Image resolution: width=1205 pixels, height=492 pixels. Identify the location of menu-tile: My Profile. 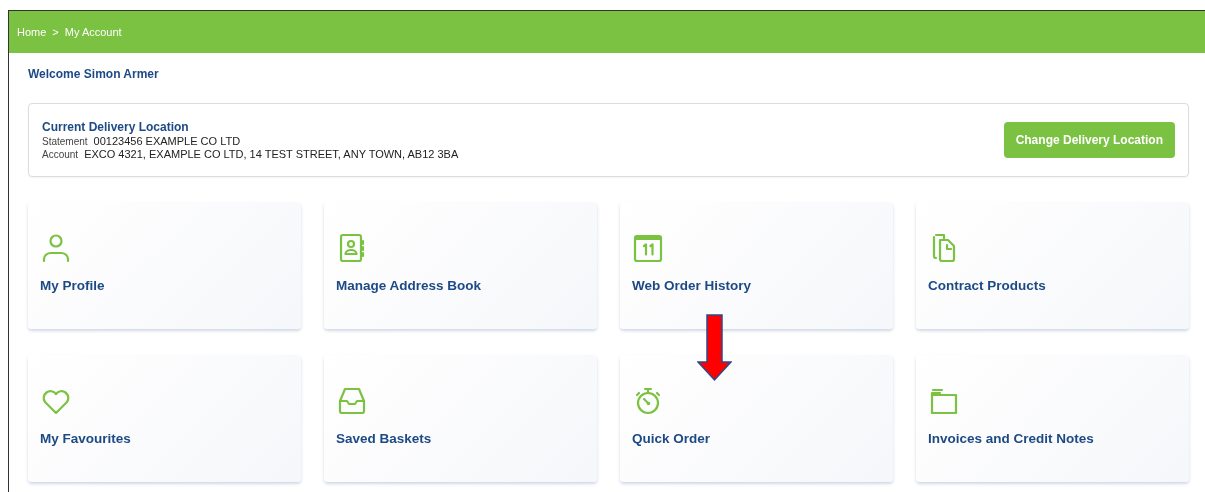
(164, 265).